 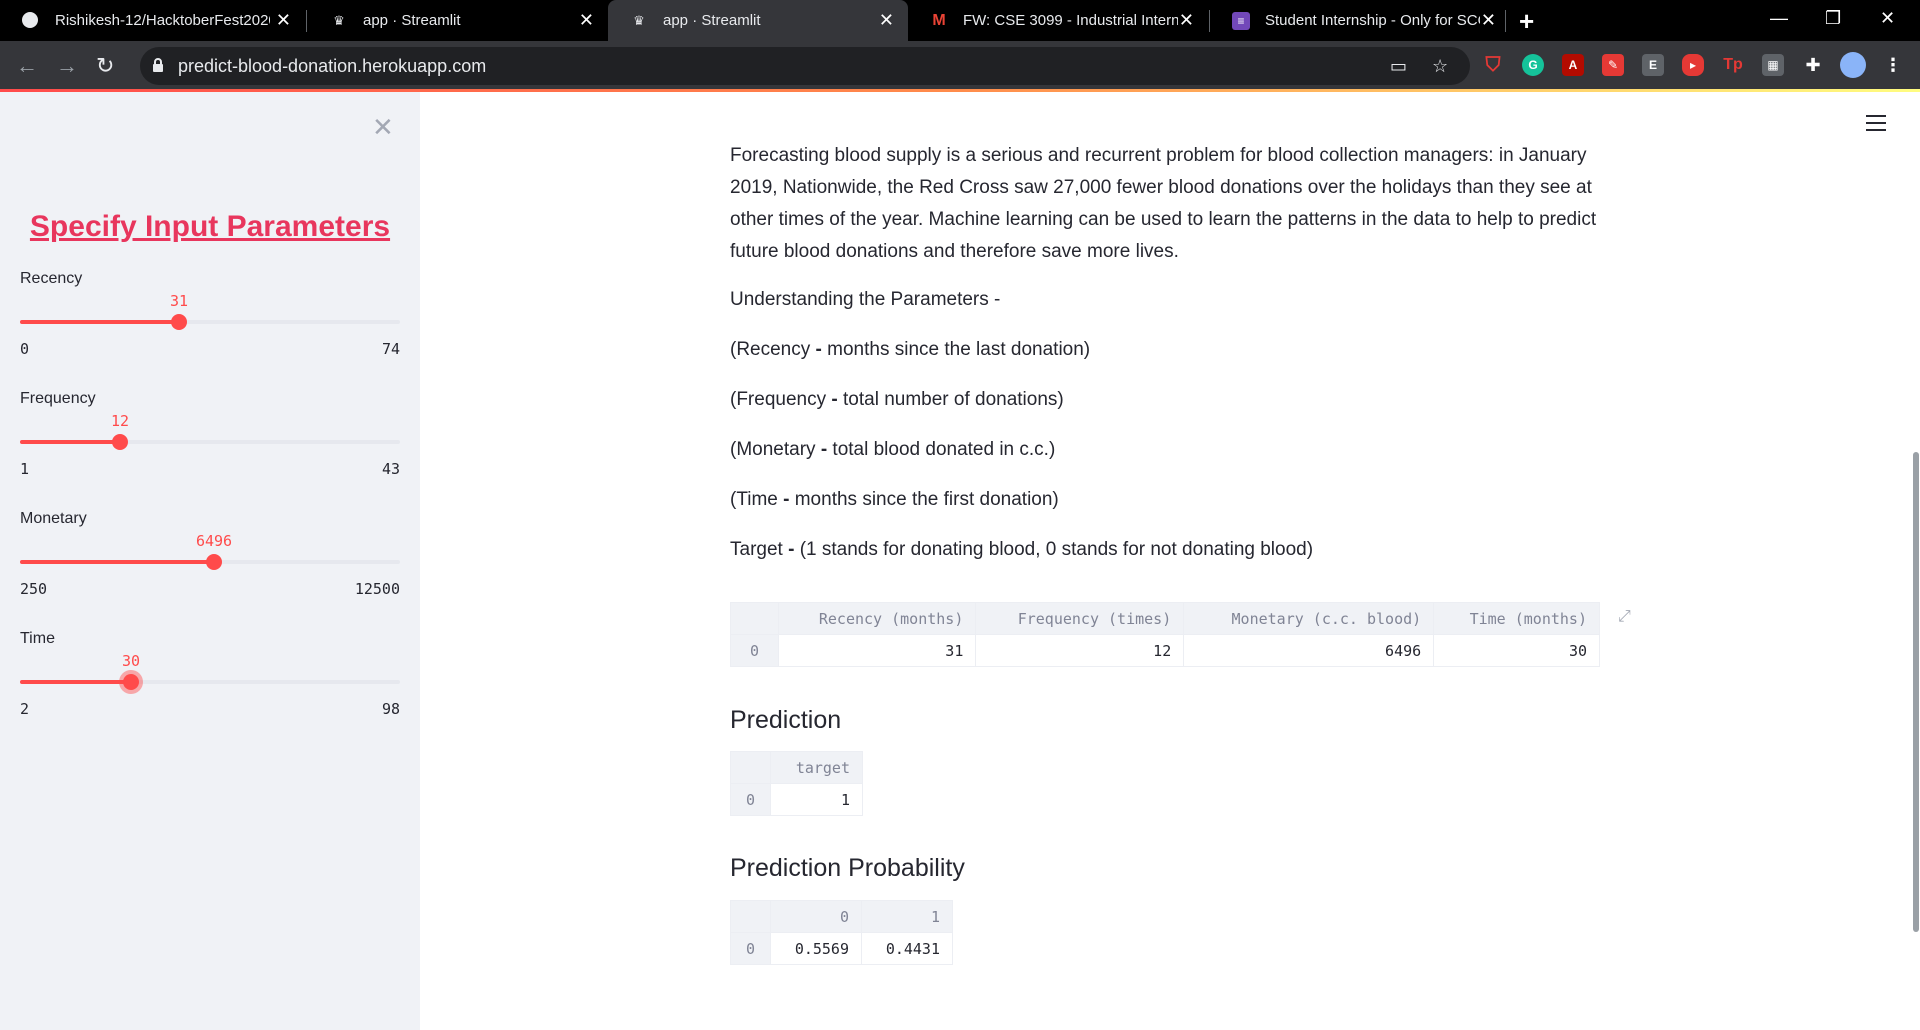 What do you see at coordinates (1573, 65) in the screenshot?
I see `pdf-icon: A` at bounding box center [1573, 65].